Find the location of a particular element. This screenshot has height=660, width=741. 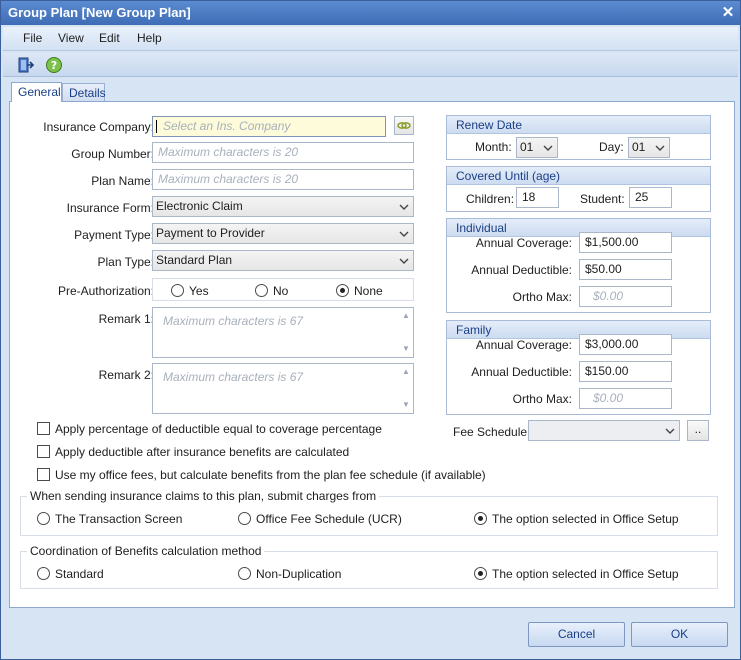

month-label: Month: is located at coordinates (493, 147).